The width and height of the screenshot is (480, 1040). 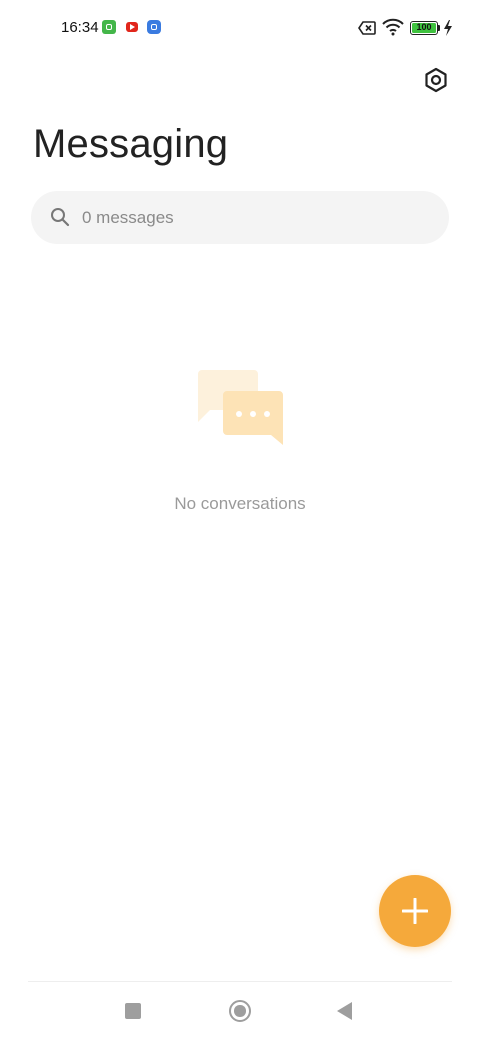 I want to click on new-conversation-button, so click(x=415, y=911).